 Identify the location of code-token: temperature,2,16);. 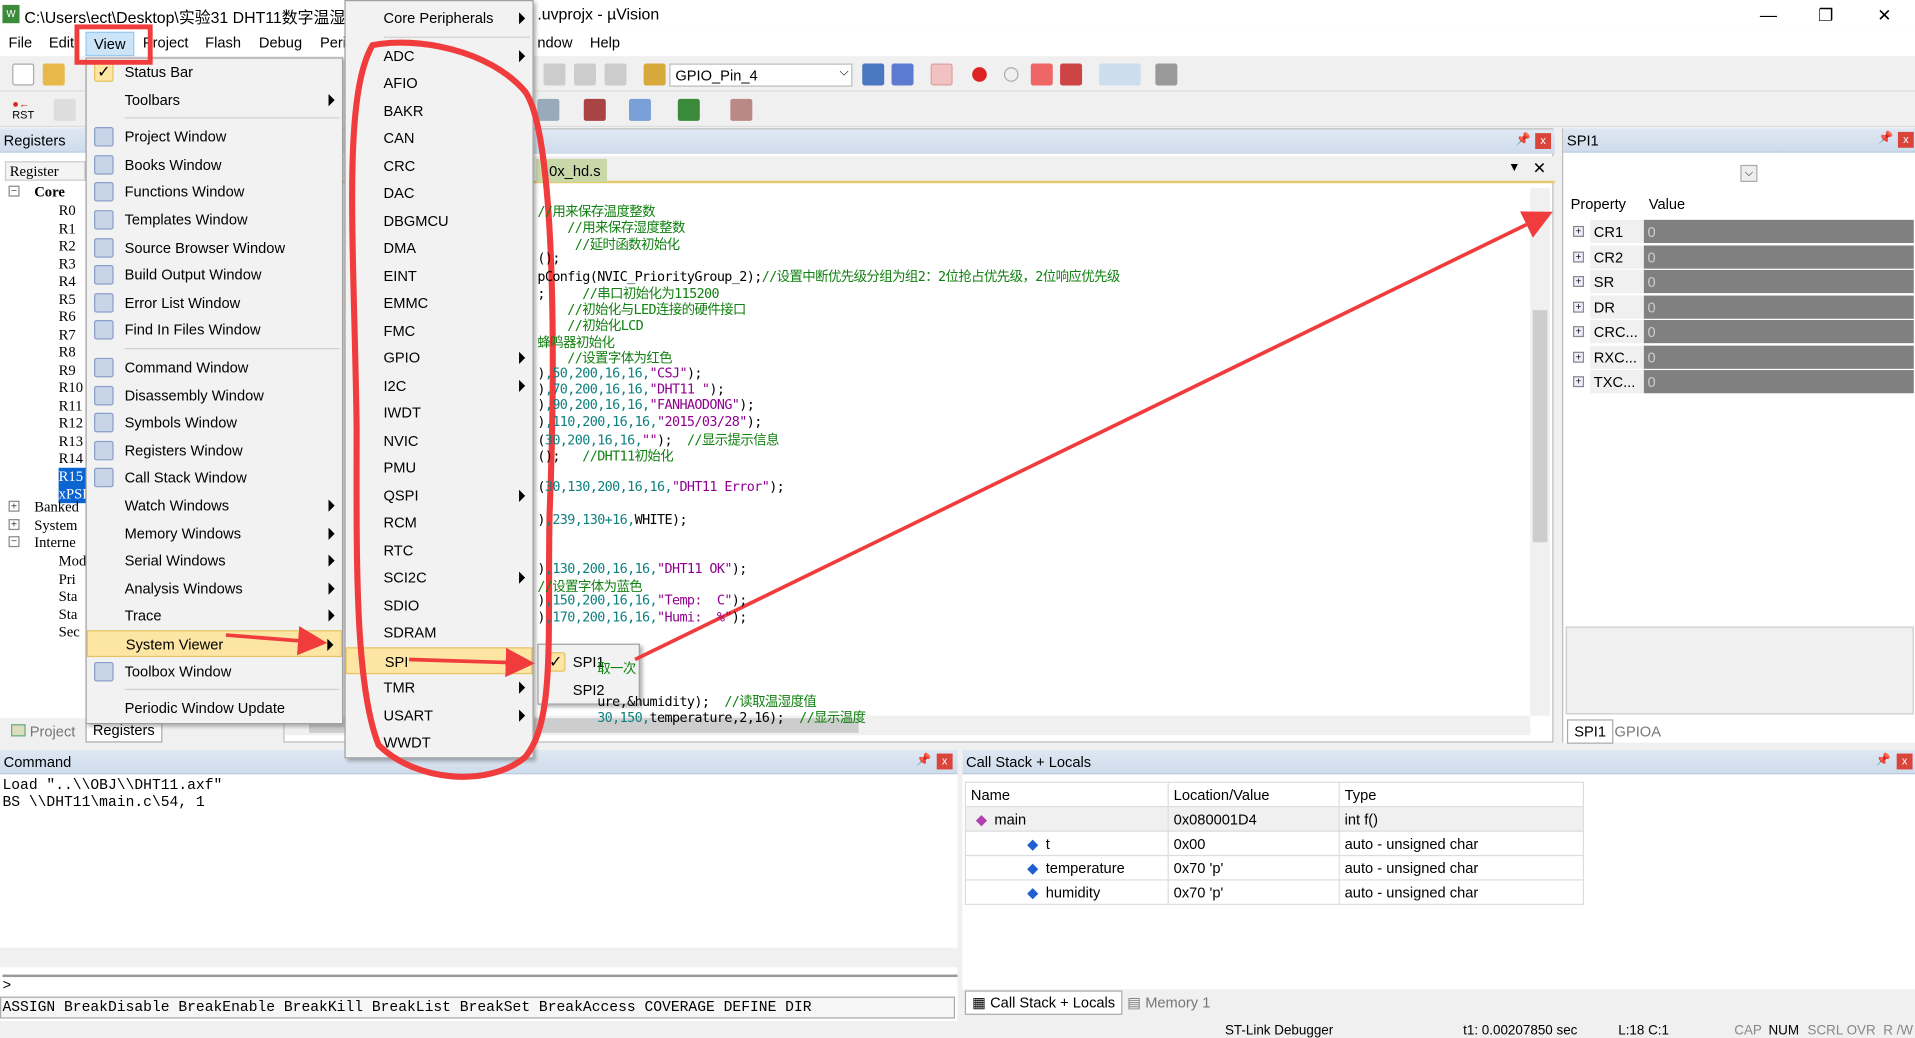
(724, 717).